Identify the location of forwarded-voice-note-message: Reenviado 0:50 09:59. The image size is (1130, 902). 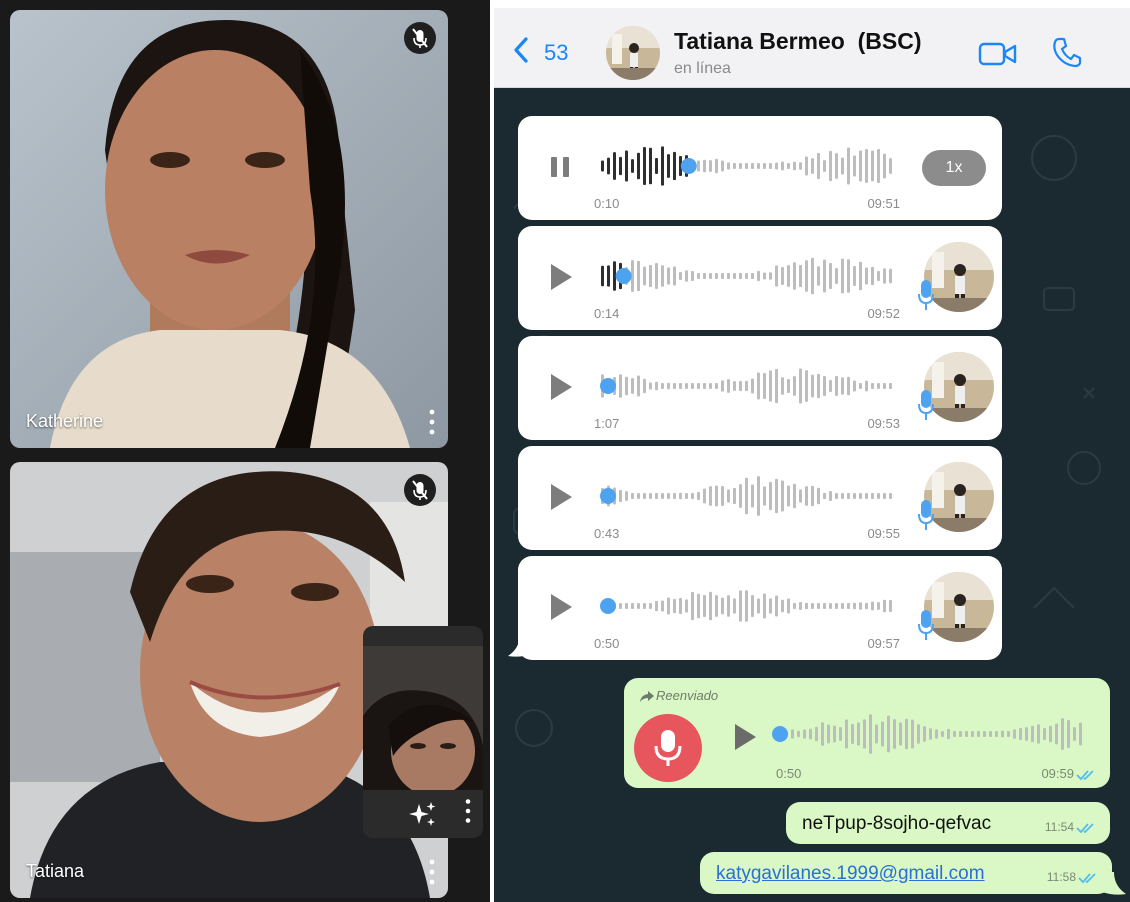
(867, 733).